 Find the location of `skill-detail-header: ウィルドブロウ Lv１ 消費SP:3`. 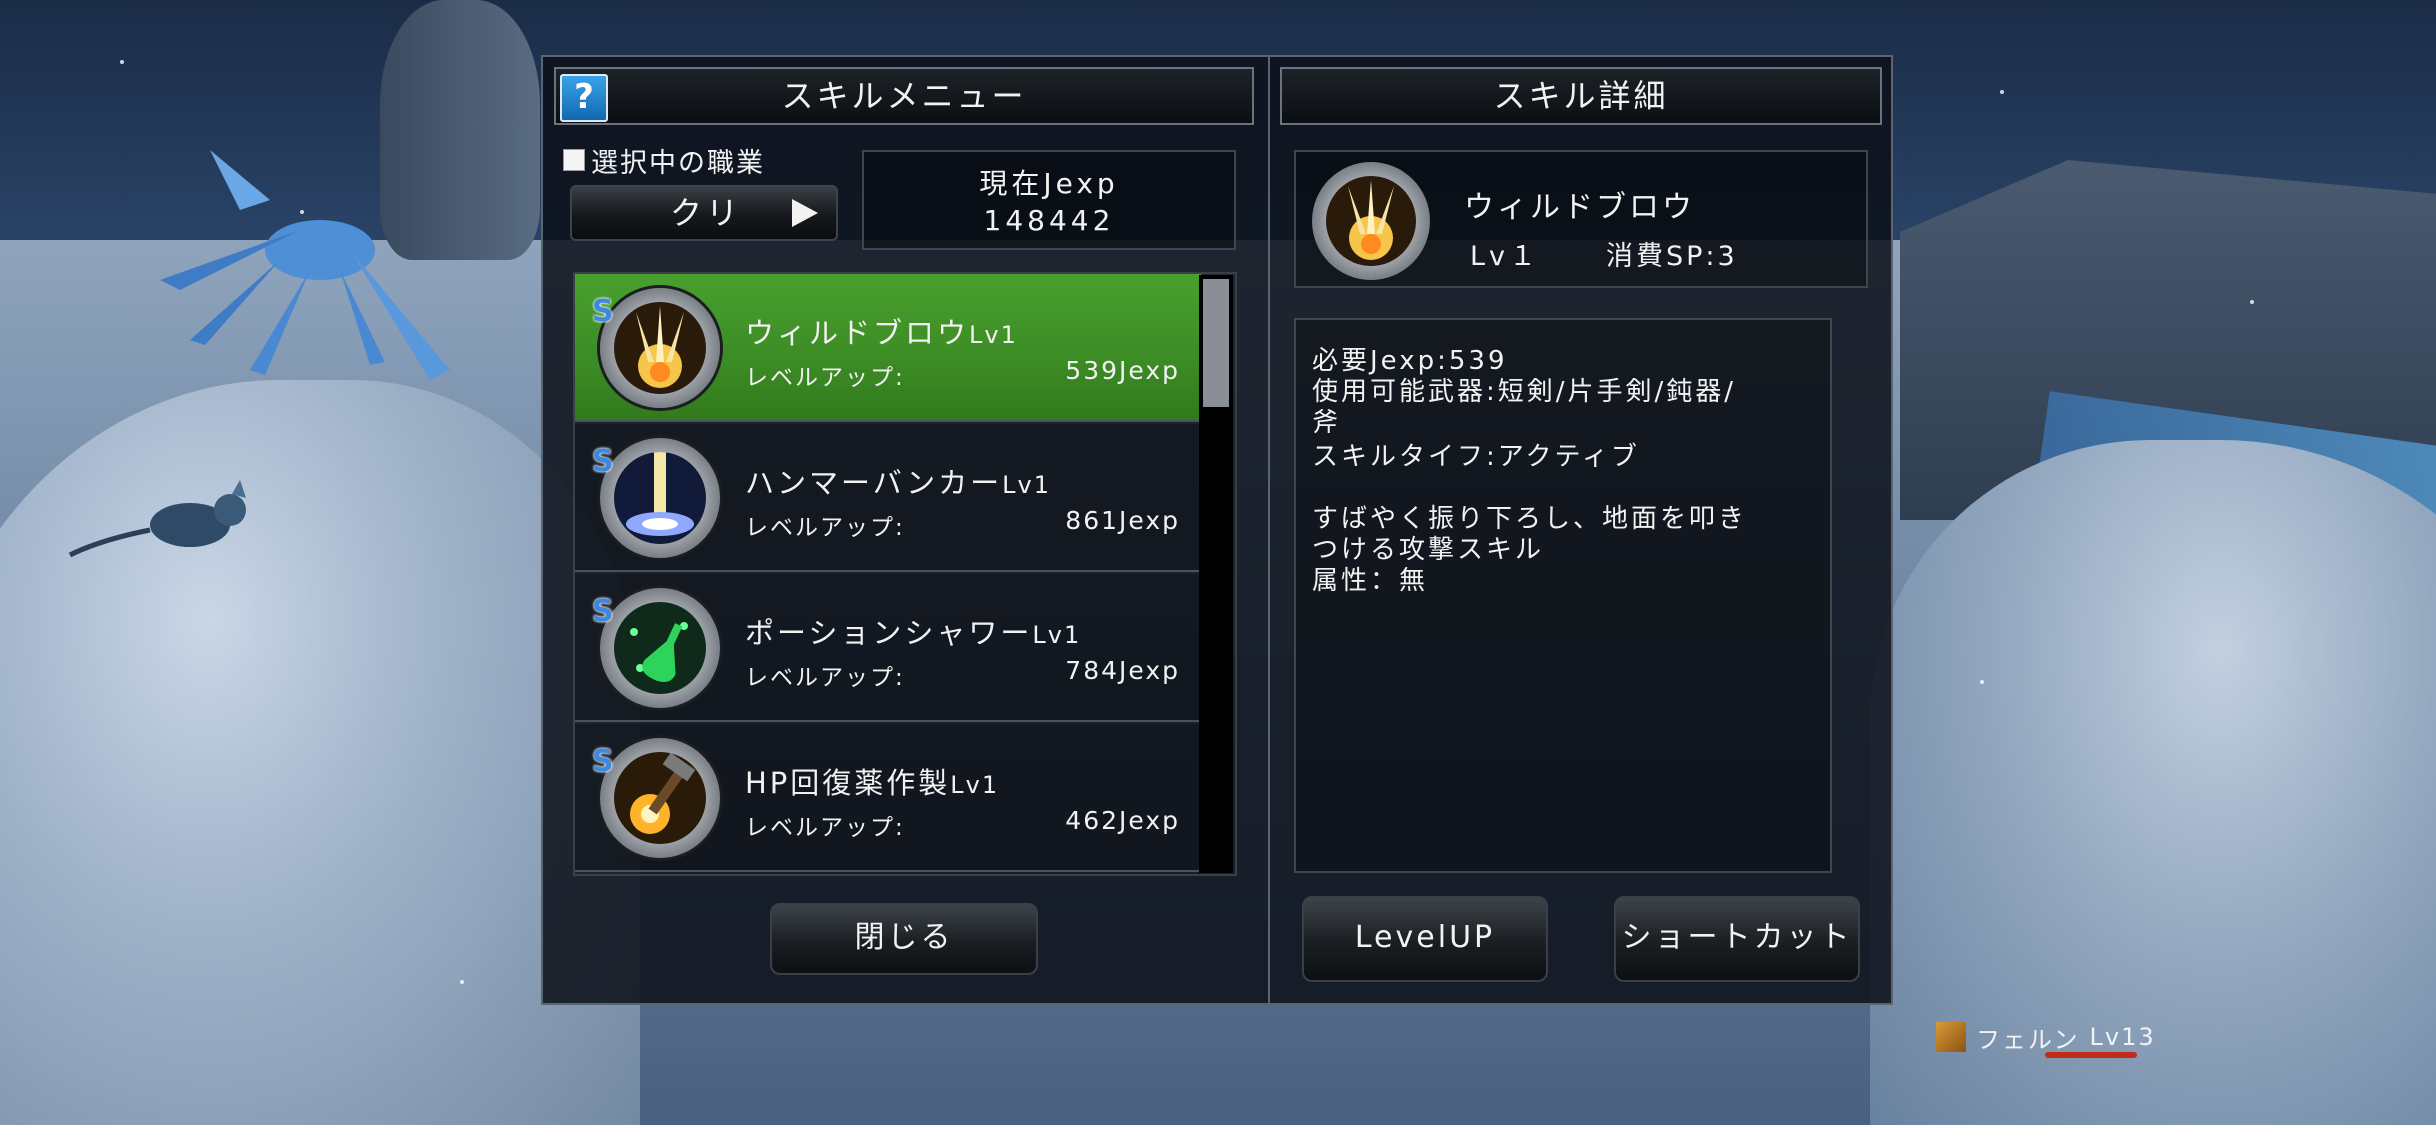

skill-detail-header: ウィルドブロウ Lv１ 消費SP:3 is located at coordinates (1581, 219).